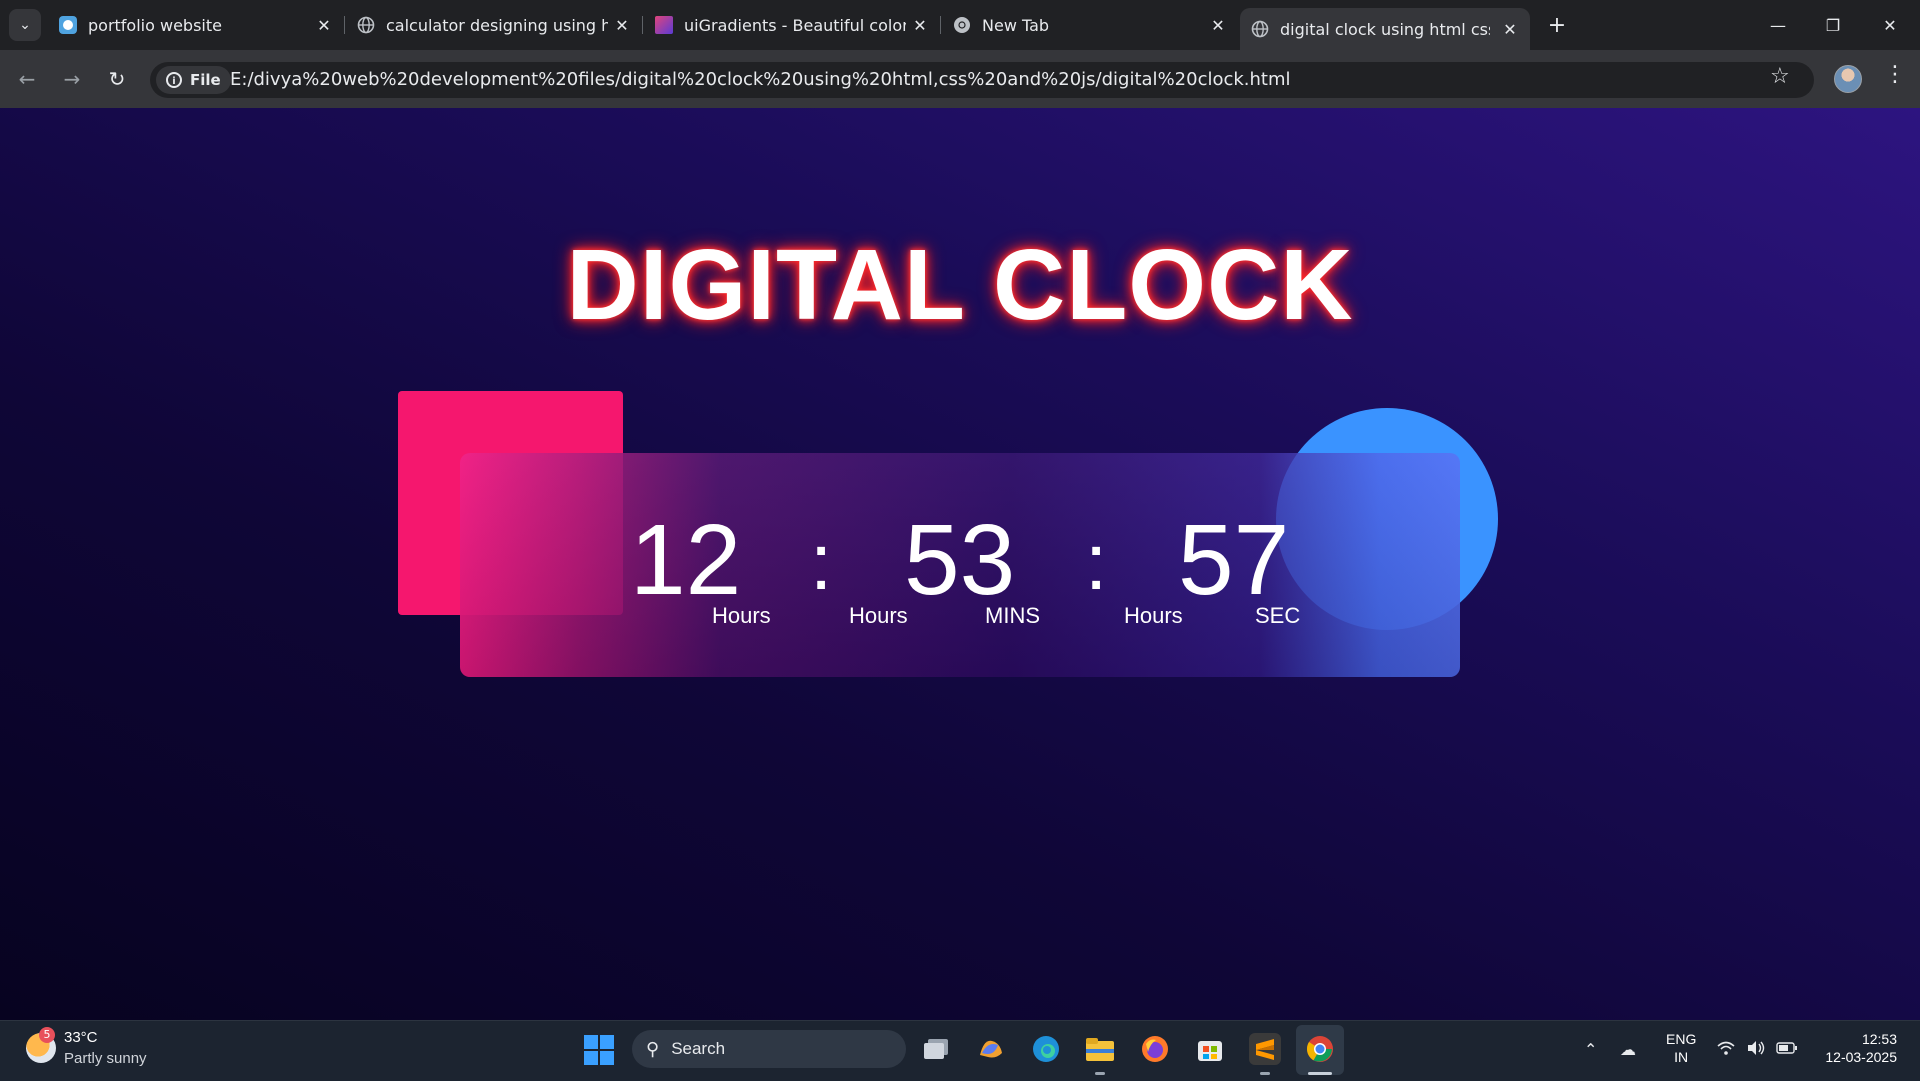 The height and width of the screenshot is (1081, 1920). Describe the element at coordinates (1090, 25) in the screenshot. I see `tab-new-tab: New Tab ✕` at that location.